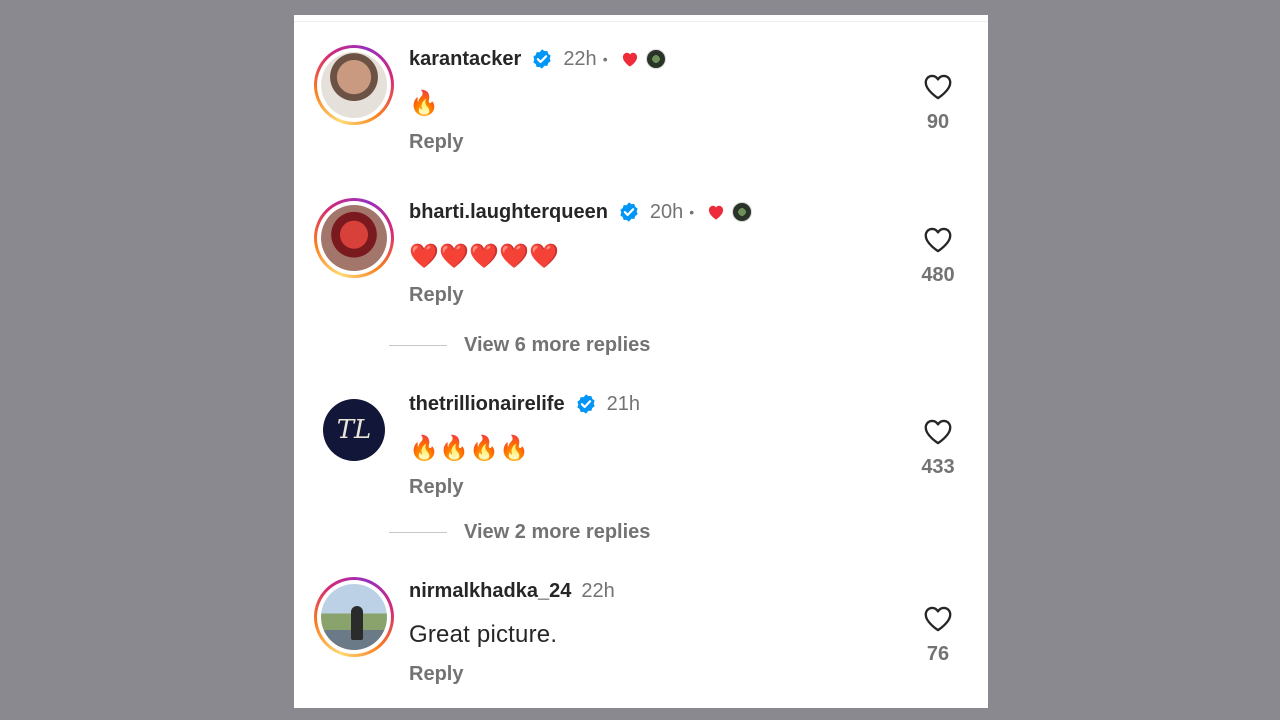 The width and height of the screenshot is (1280, 720). What do you see at coordinates (623, 403) in the screenshot?
I see `timestamp: 21h` at bounding box center [623, 403].